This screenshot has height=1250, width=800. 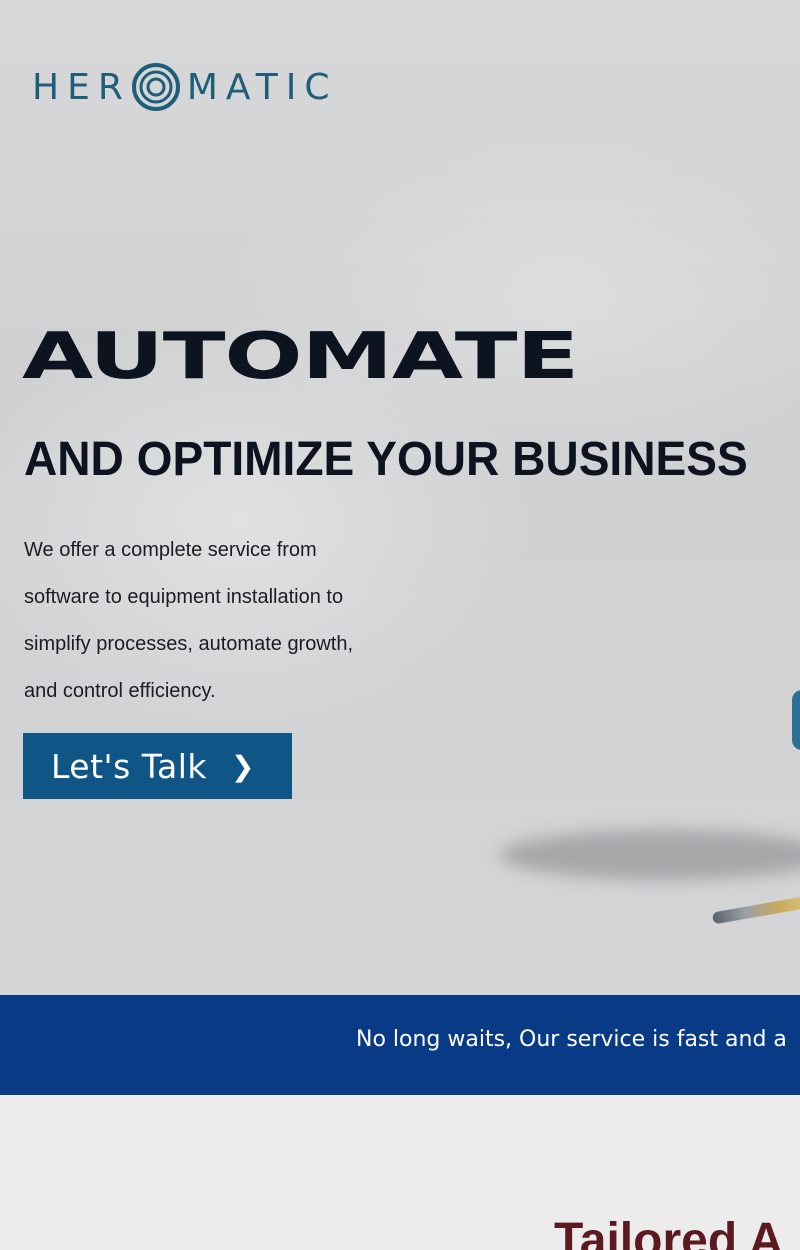 I want to click on chevron-right-icon: ❯, so click(x=243, y=766).